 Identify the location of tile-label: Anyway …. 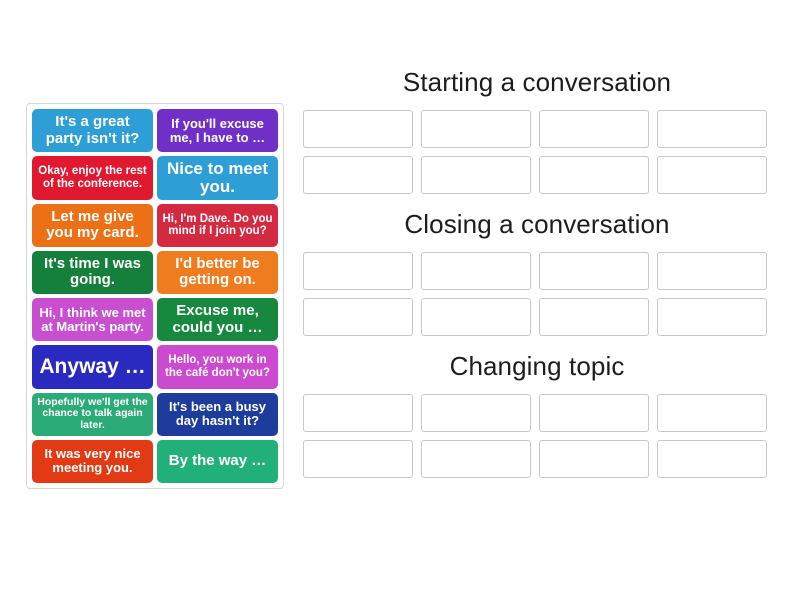
(92, 366).